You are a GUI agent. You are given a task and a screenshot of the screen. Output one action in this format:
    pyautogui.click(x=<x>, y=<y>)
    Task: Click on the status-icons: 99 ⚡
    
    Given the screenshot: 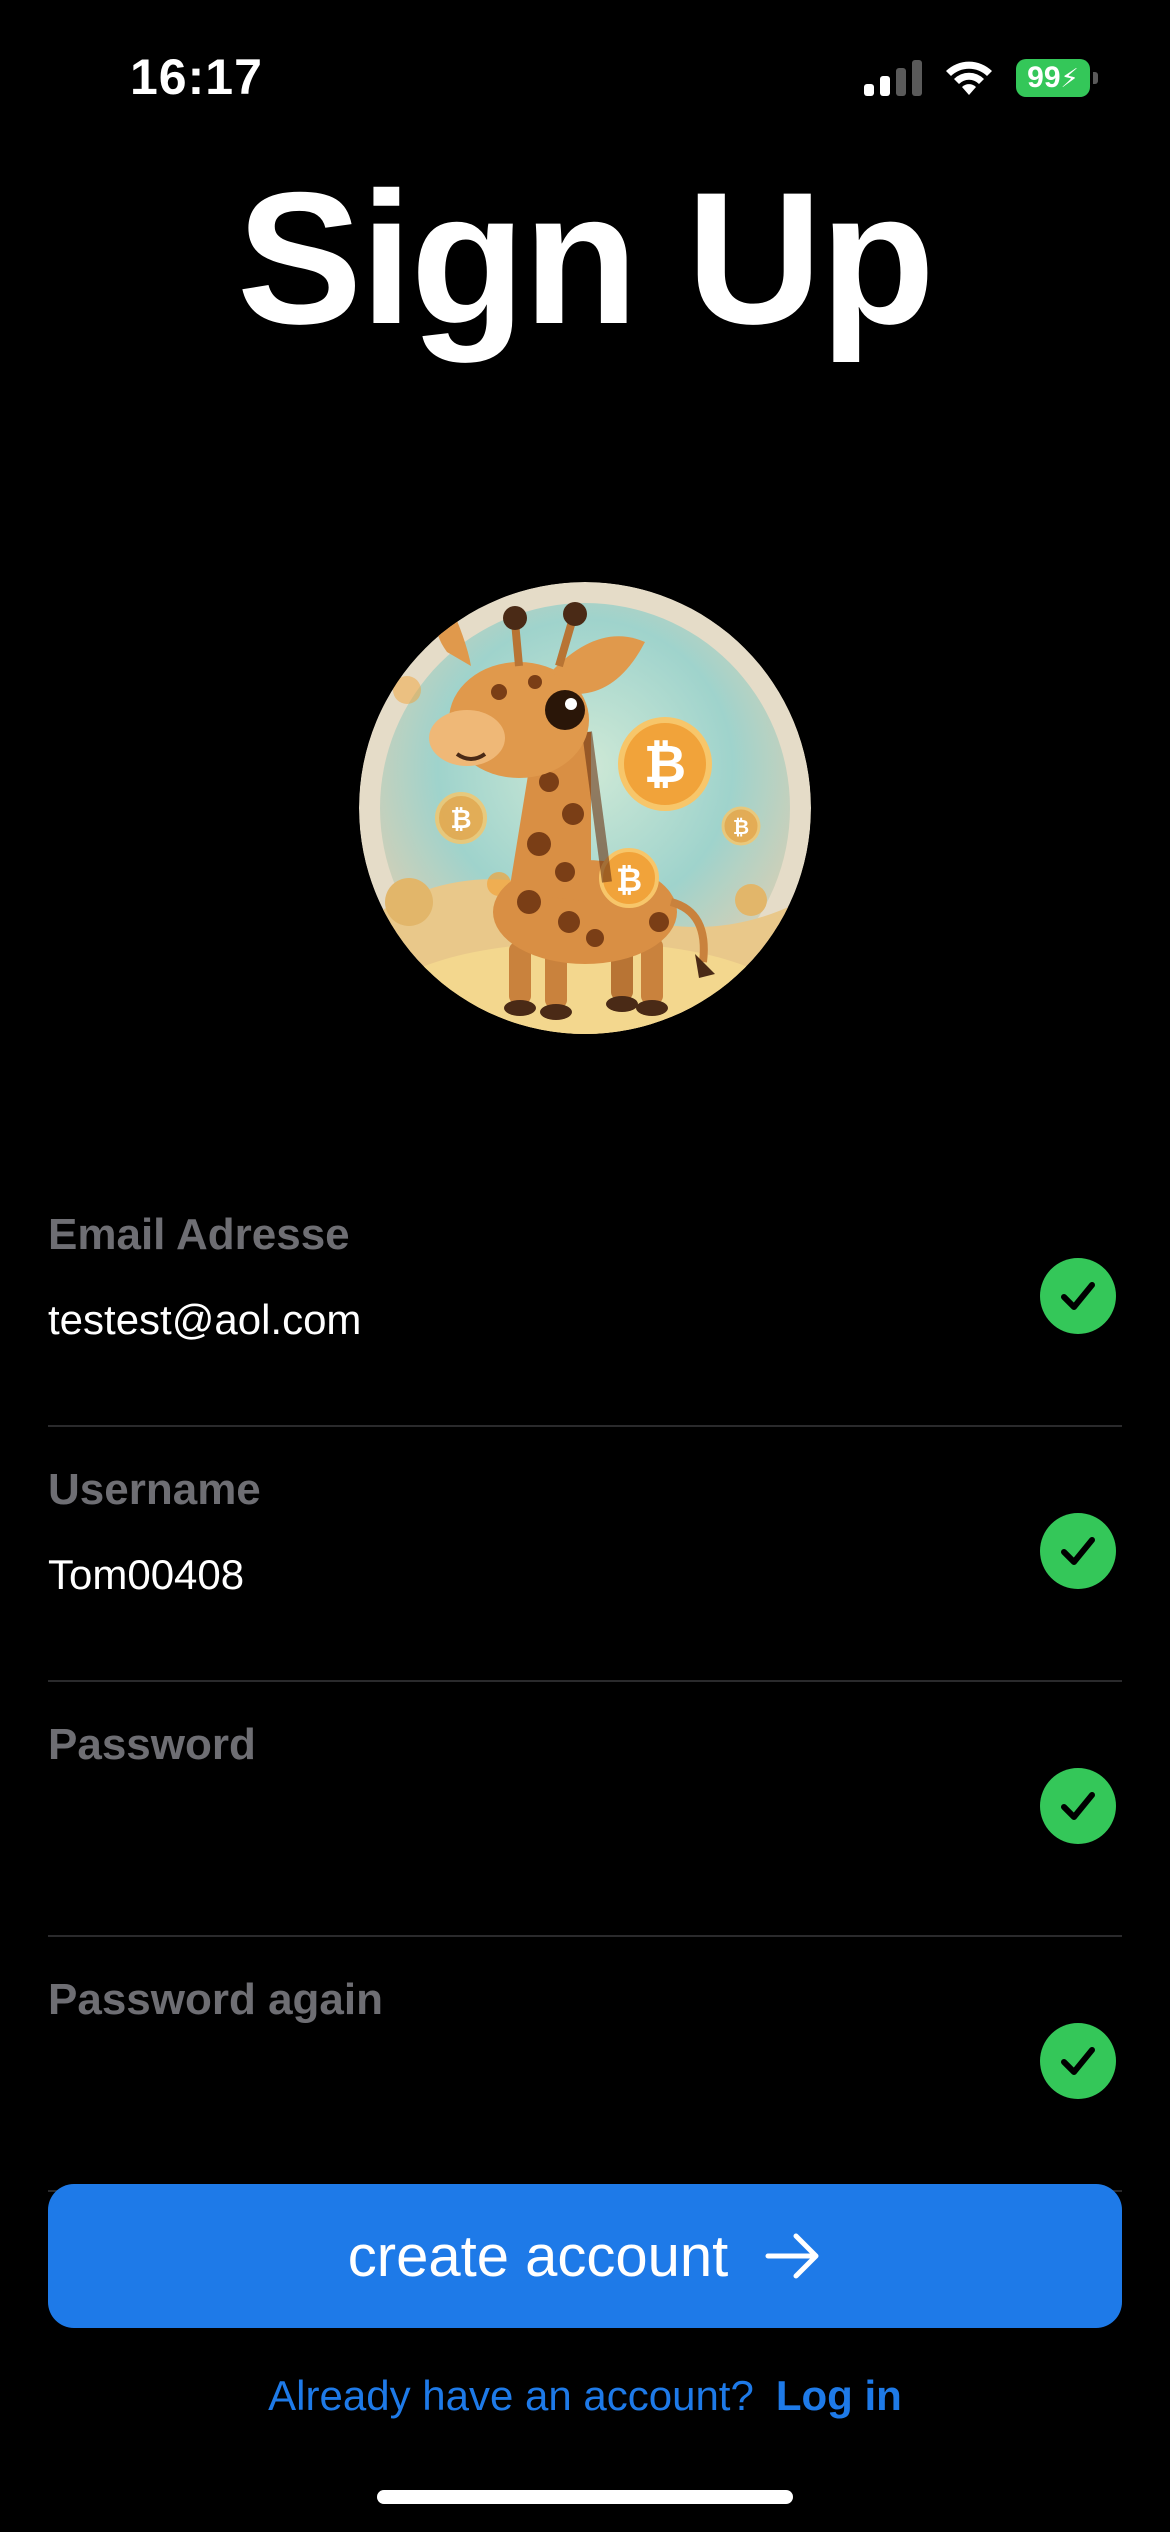 What is the action you would take?
    pyautogui.click(x=981, y=78)
    